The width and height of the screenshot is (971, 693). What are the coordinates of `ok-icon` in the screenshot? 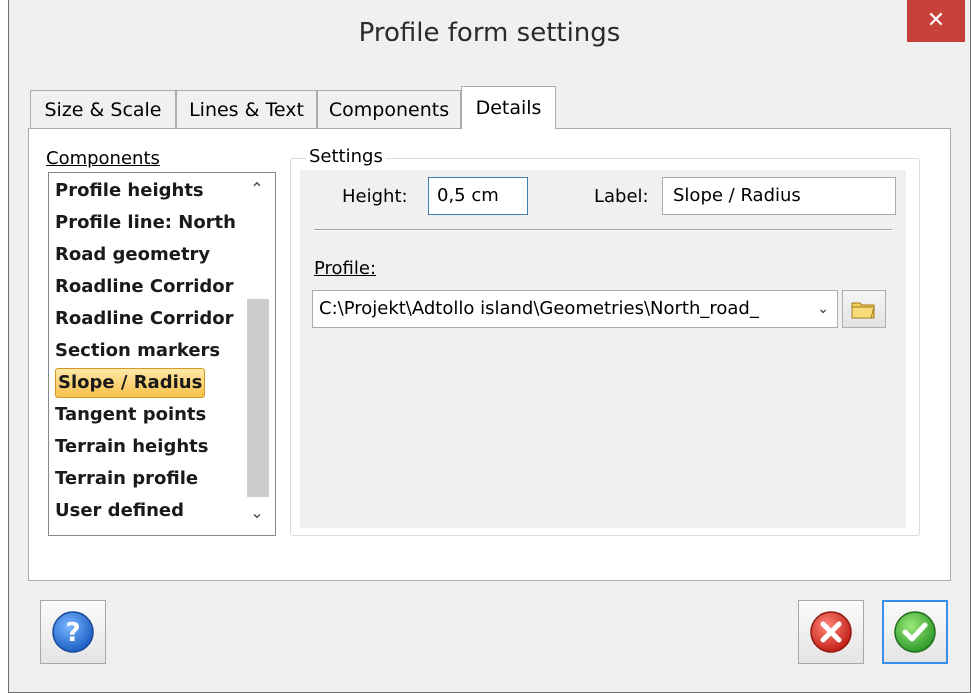 It's located at (915, 632).